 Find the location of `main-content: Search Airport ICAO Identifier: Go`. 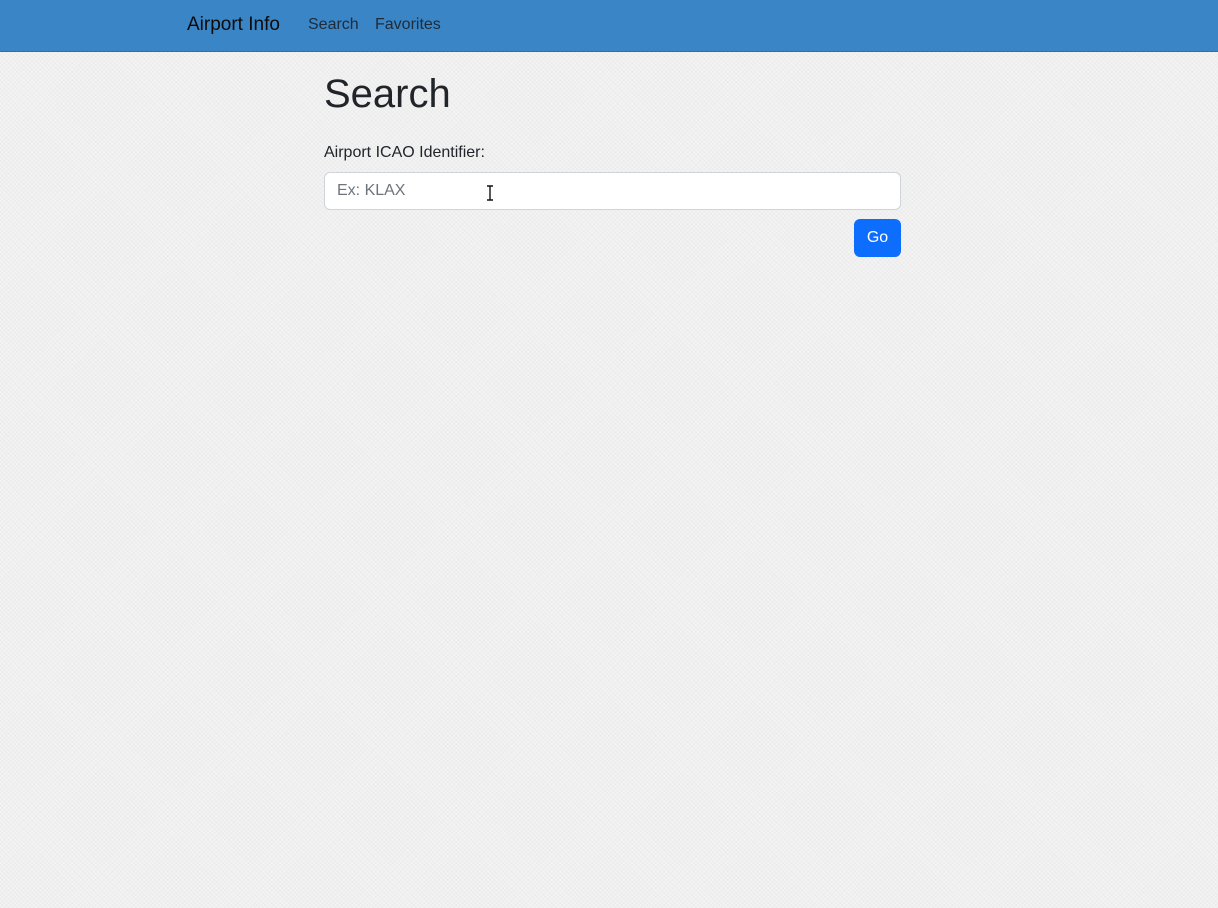

main-content: Search Airport ICAO Identifier: Go is located at coordinates (612, 161).